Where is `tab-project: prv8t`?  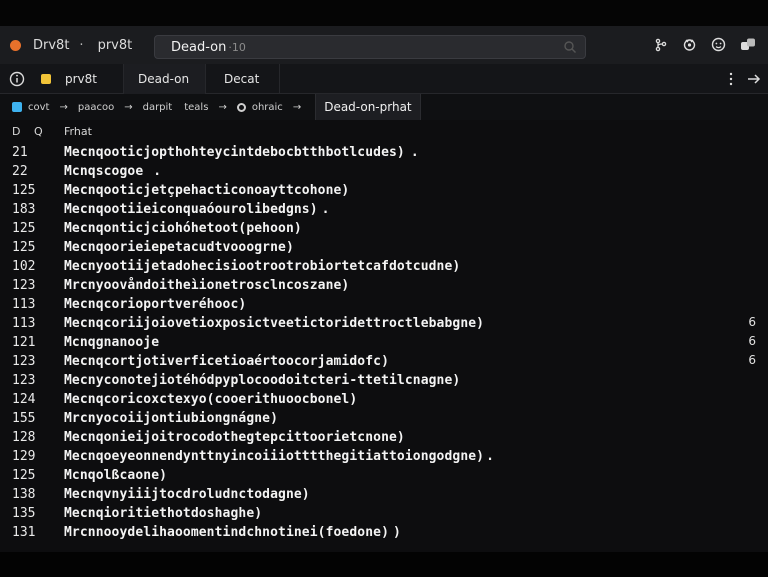 tab-project: prv8t is located at coordinates (78, 79).